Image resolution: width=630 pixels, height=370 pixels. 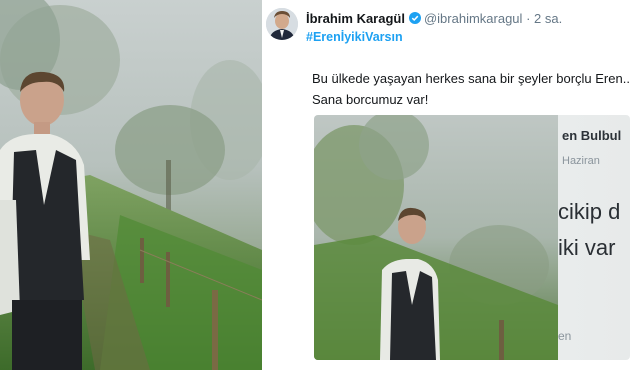 I want to click on embedded-footer-text: en, so click(x=565, y=336).